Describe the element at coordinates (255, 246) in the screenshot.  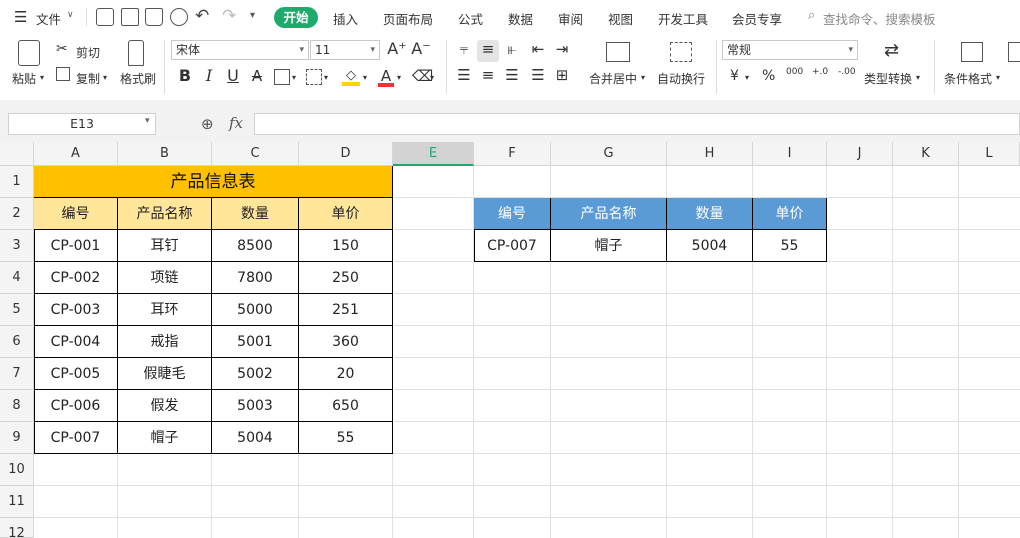
I see `table-cell: 8500` at that location.